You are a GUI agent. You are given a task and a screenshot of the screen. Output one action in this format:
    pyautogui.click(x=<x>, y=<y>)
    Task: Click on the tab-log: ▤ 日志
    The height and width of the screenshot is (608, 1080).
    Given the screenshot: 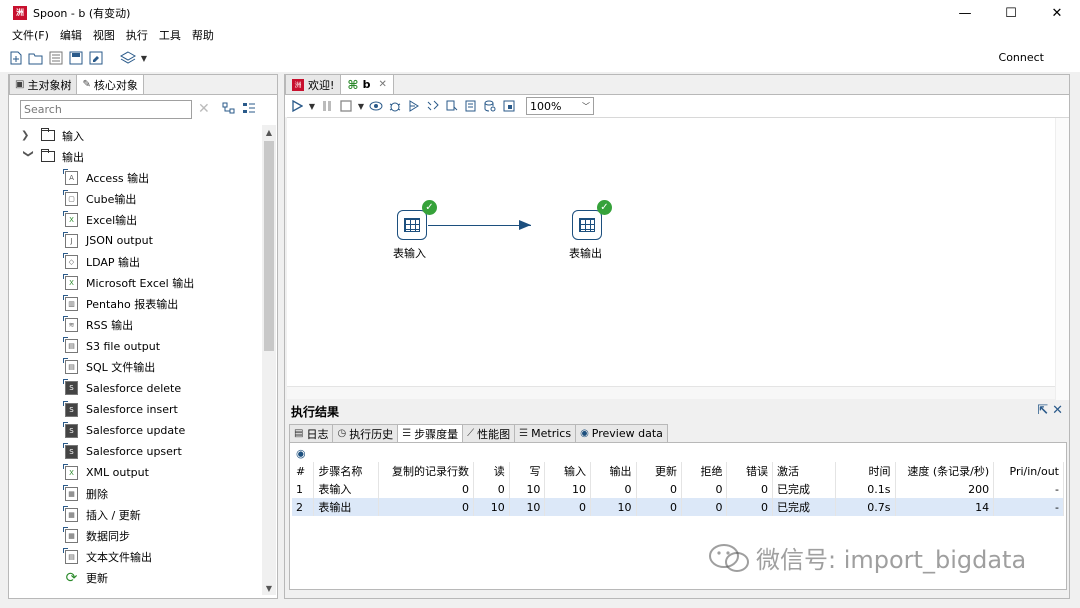 What is the action you would take?
    pyautogui.click(x=311, y=433)
    